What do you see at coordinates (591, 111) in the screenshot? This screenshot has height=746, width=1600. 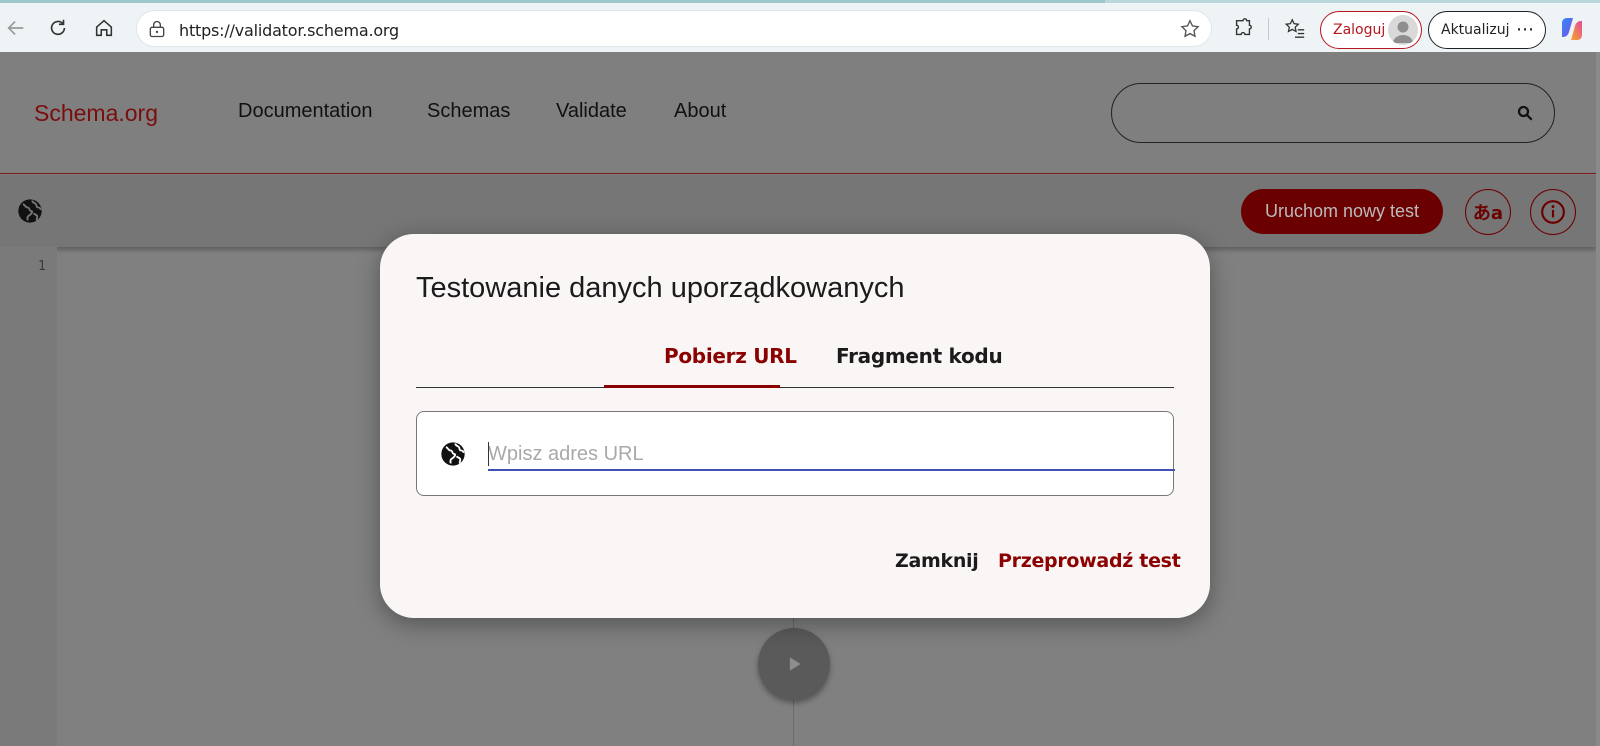 I see `nav-validate: Validate` at bounding box center [591, 111].